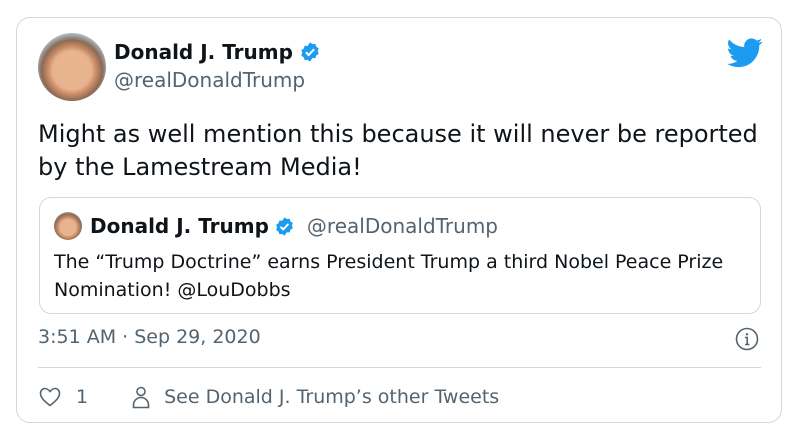 Image resolution: width=800 pixels, height=442 pixels. What do you see at coordinates (72, 67) in the screenshot?
I see `author-avatar` at bounding box center [72, 67].